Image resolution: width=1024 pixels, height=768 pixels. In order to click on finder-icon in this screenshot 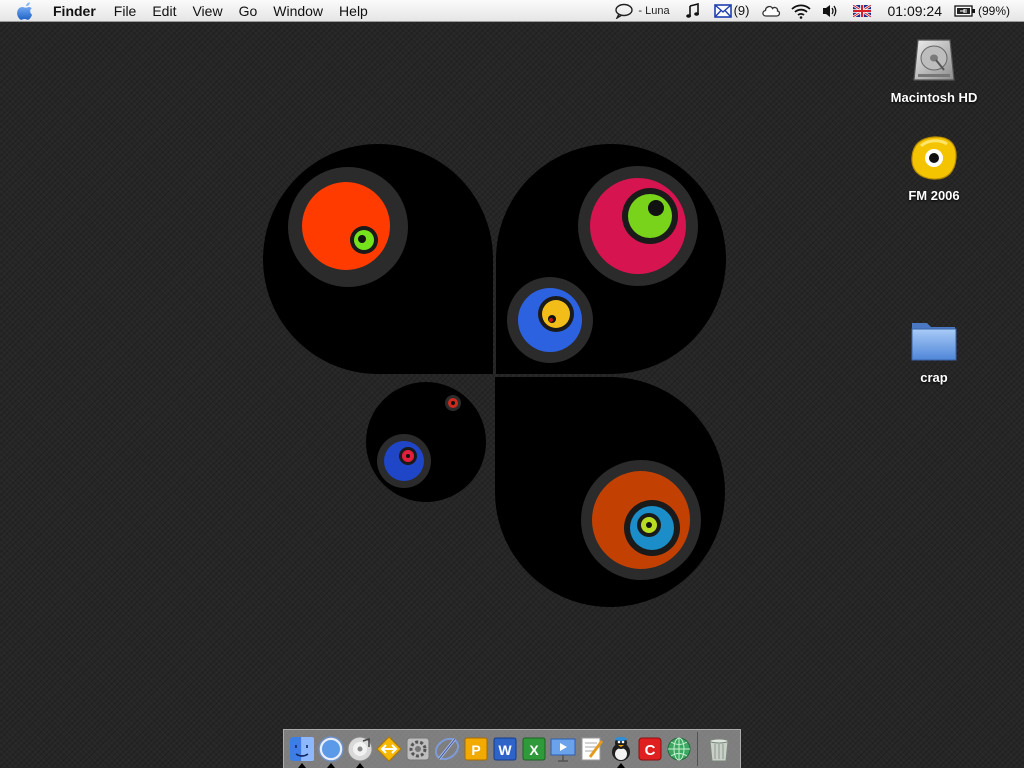, I will do `click(301, 749)`.